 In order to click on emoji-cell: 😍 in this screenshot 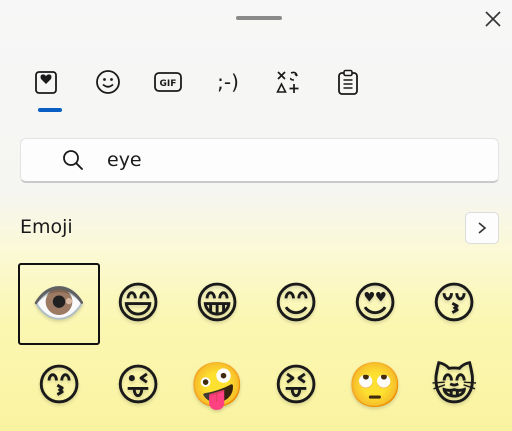, I will do `click(375, 304)`.